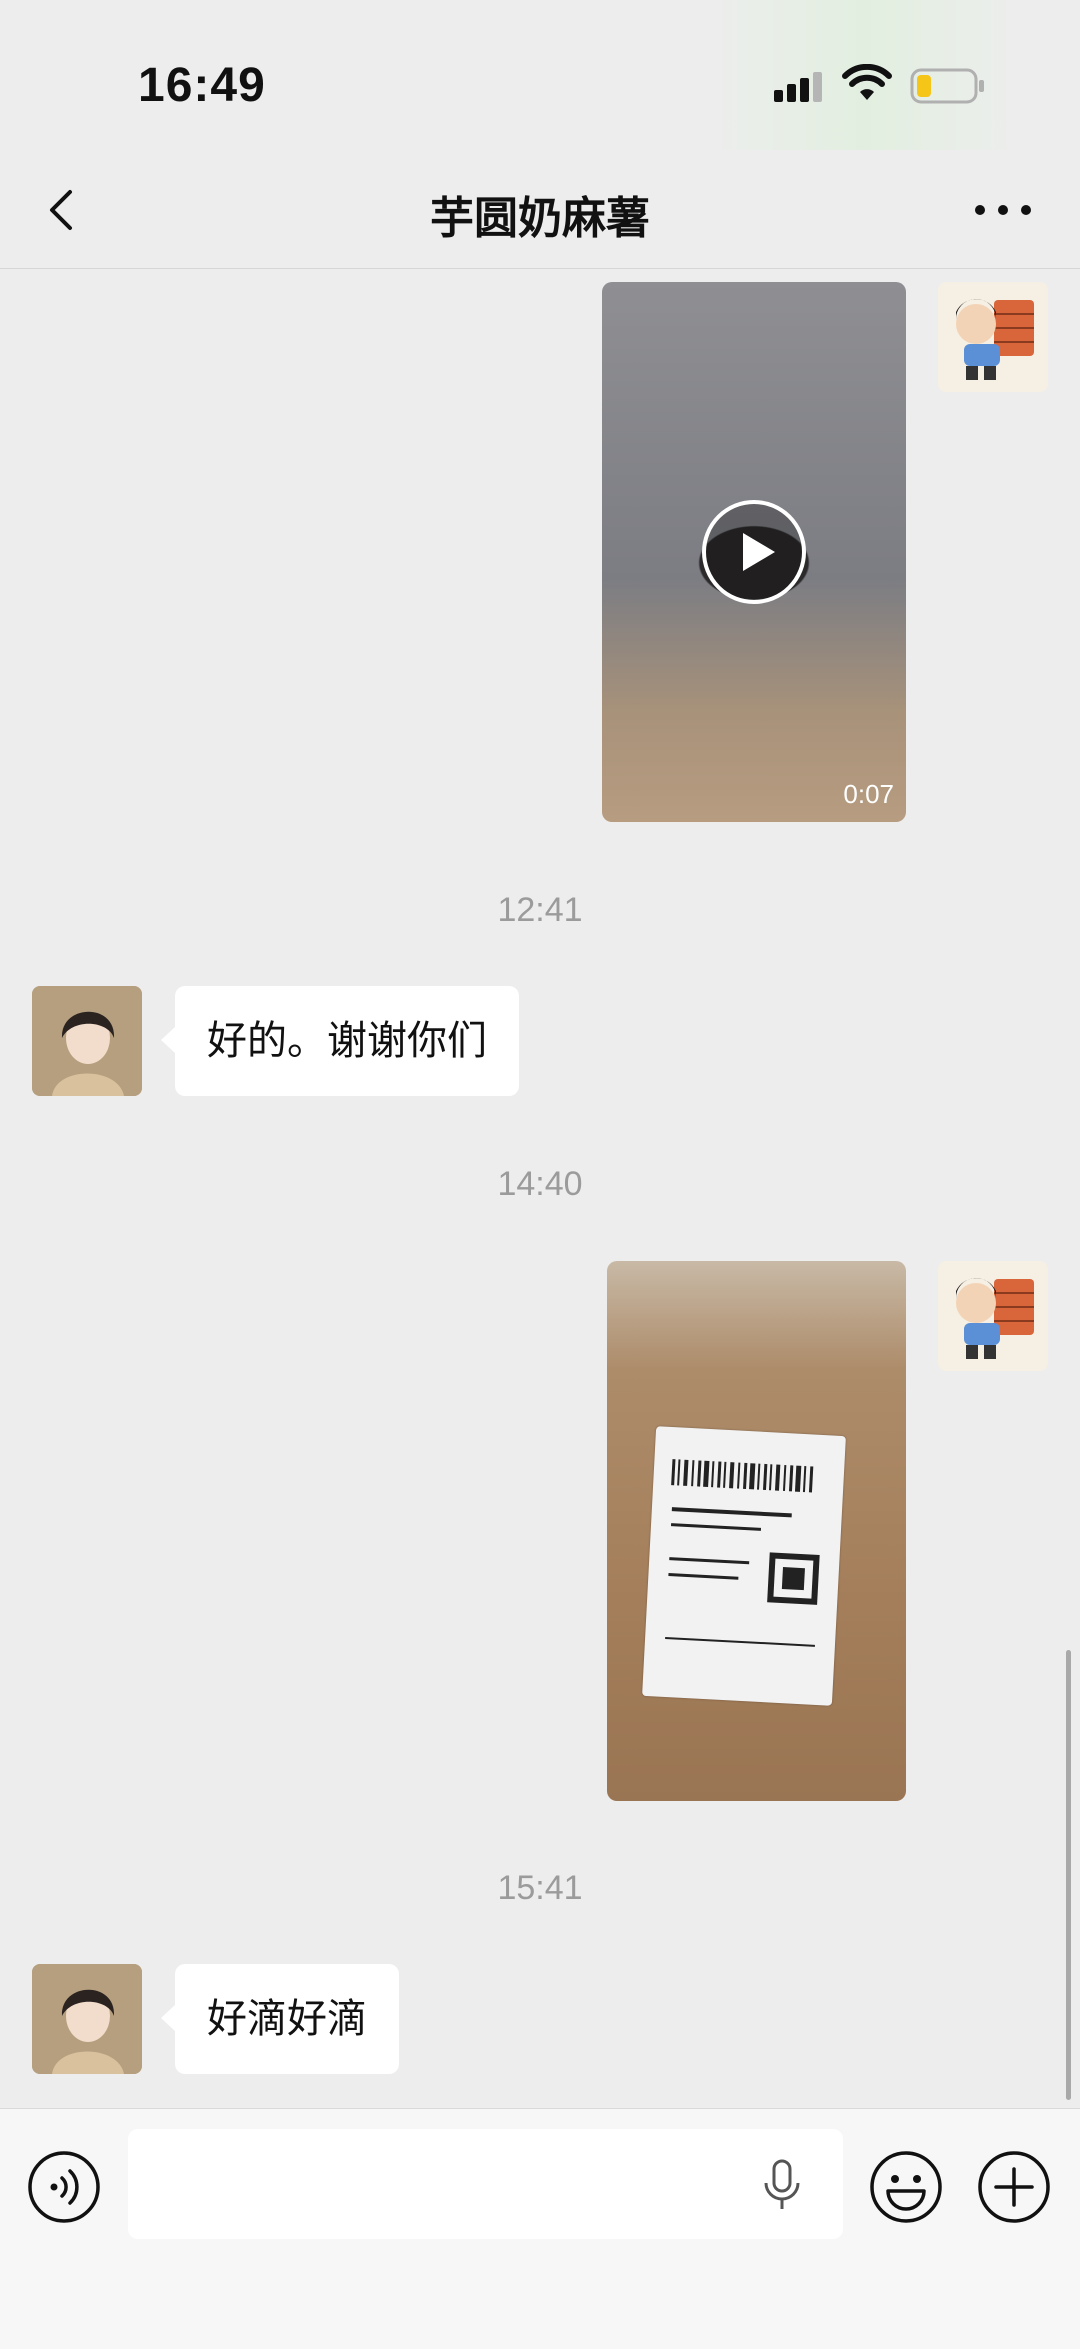  Describe the element at coordinates (1003, 210) in the screenshot. I see `more-options-button` at that location.